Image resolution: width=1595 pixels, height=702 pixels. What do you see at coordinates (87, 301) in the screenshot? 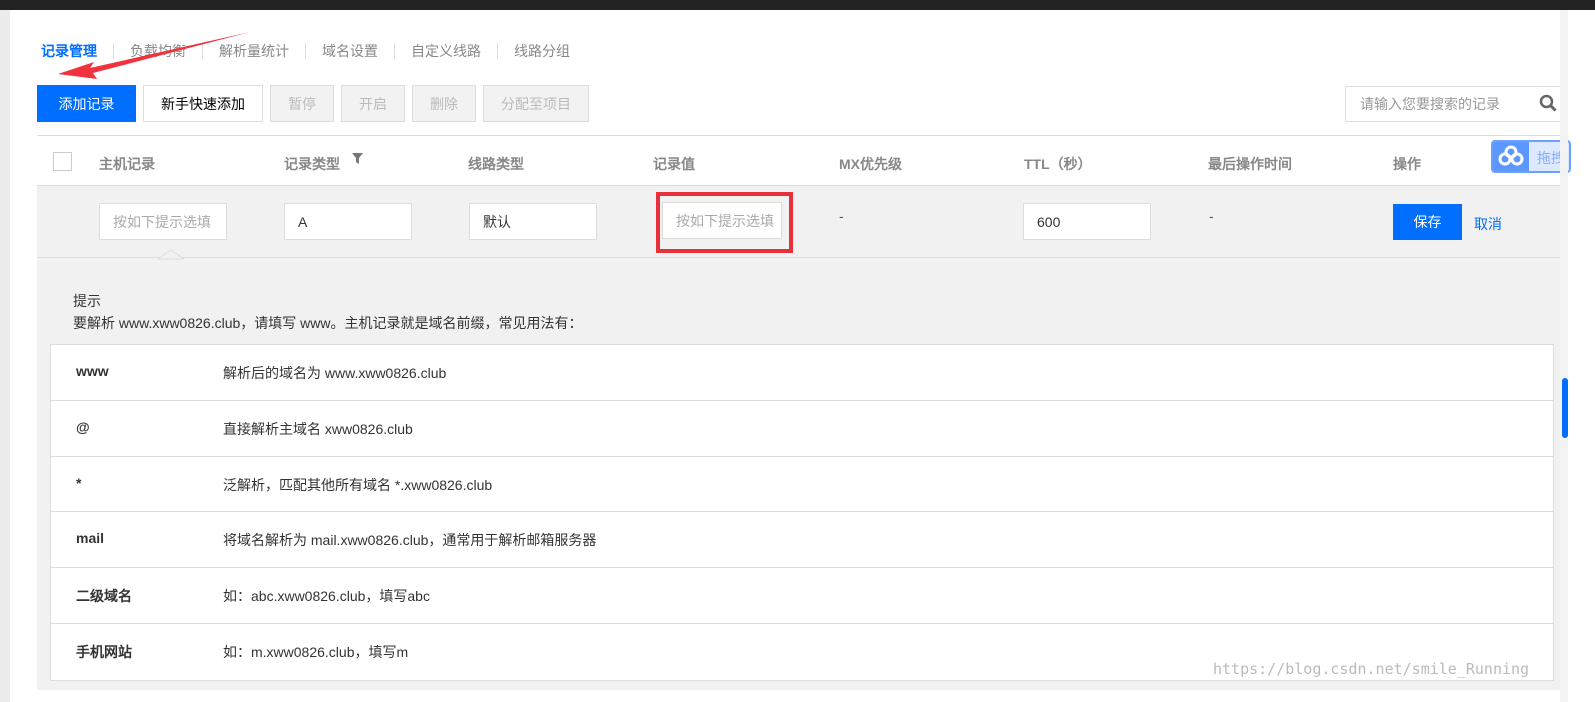
I see `hint-title: 提示` at bounding box center [87, 301].